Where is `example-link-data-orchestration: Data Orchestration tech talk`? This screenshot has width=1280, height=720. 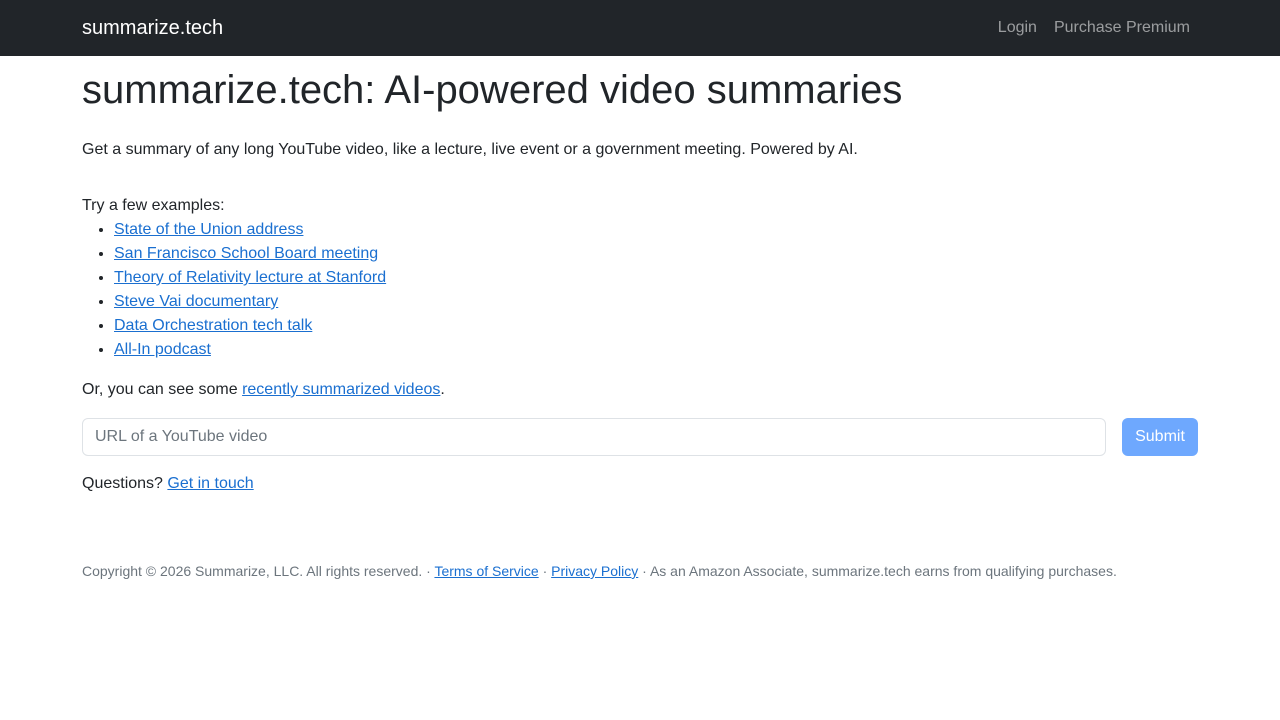
example-link-data-orchestration: Data Orchestration tech talk is located at coordinates (213, 325).